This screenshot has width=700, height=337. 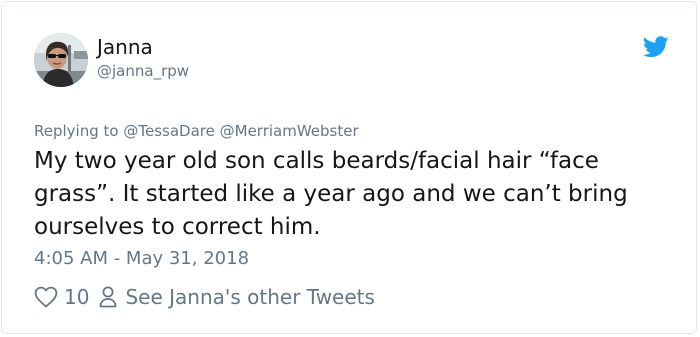 I want to click on like-count: 10, so click(x=77, y=297).